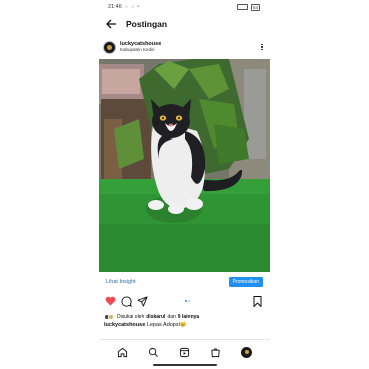  Describe the element at coordinates (131, 316) in the screenshot. I see `likes-prefix: Disukai oleh` at that location.